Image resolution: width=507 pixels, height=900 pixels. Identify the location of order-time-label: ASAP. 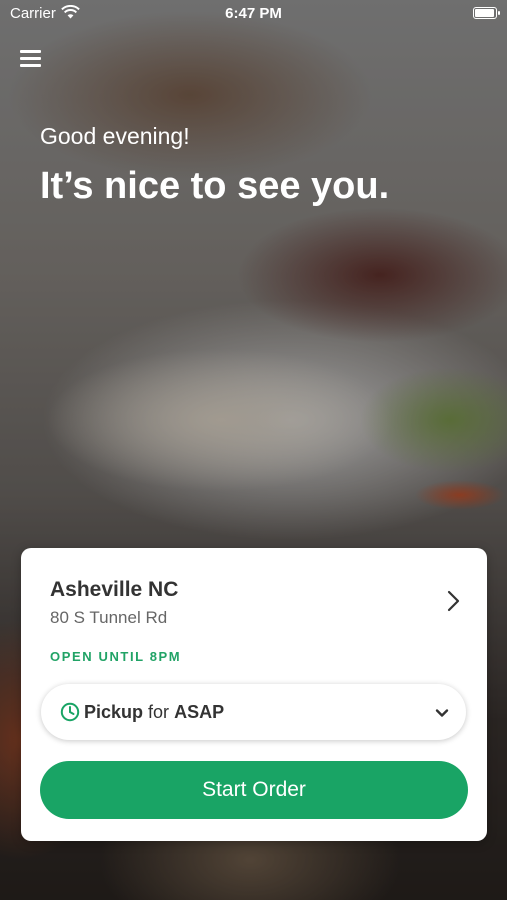
(199, 712).